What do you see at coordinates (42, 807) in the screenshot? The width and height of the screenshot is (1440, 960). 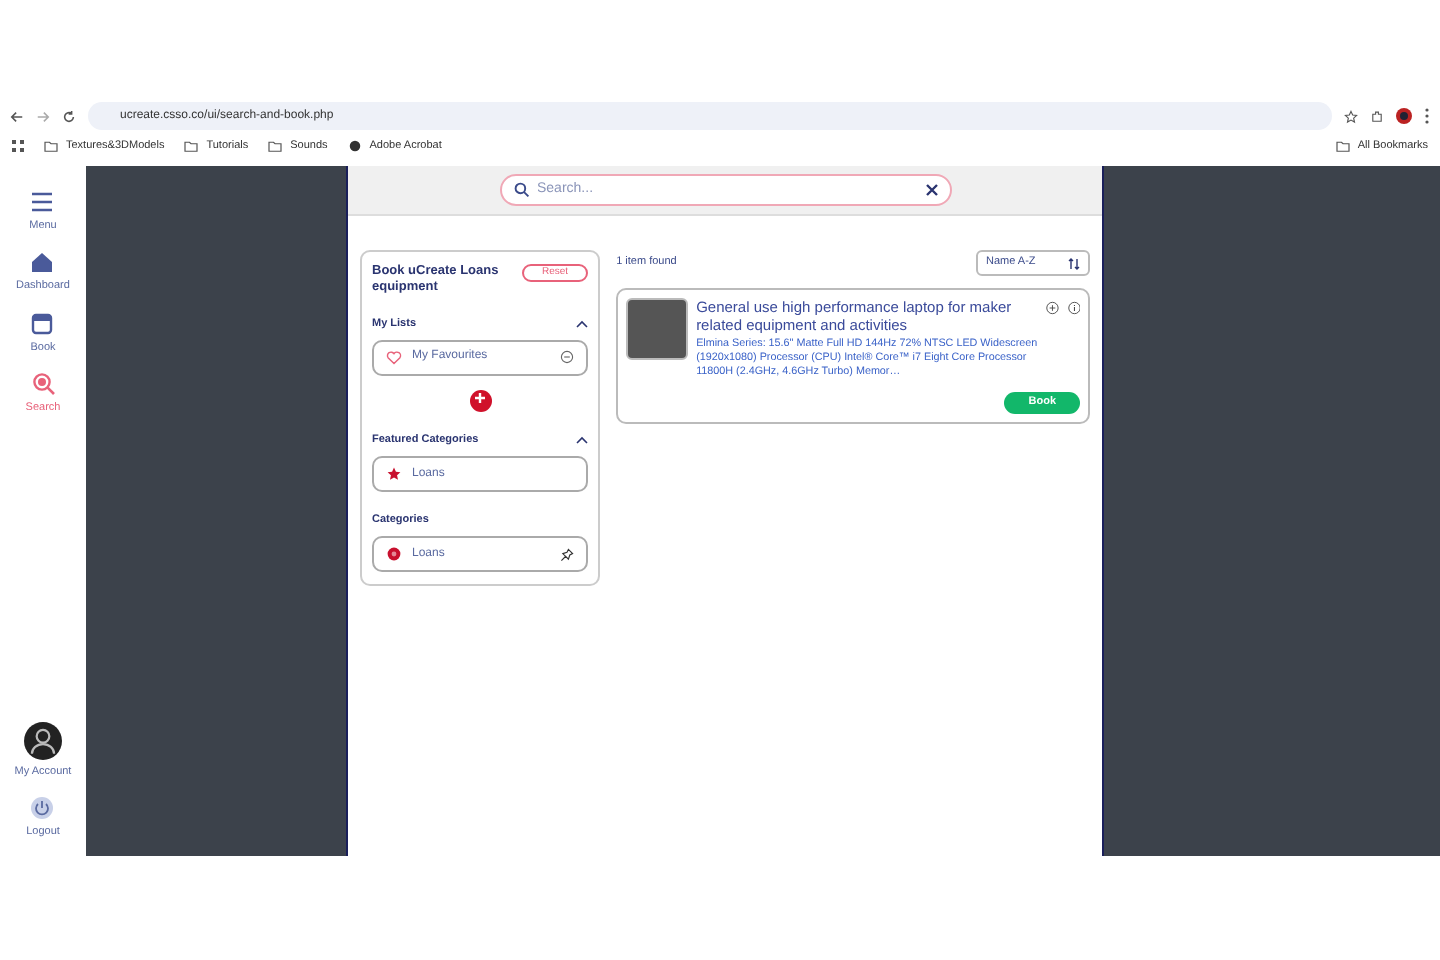 I see `power-icon` at bounding box center [42, 807].